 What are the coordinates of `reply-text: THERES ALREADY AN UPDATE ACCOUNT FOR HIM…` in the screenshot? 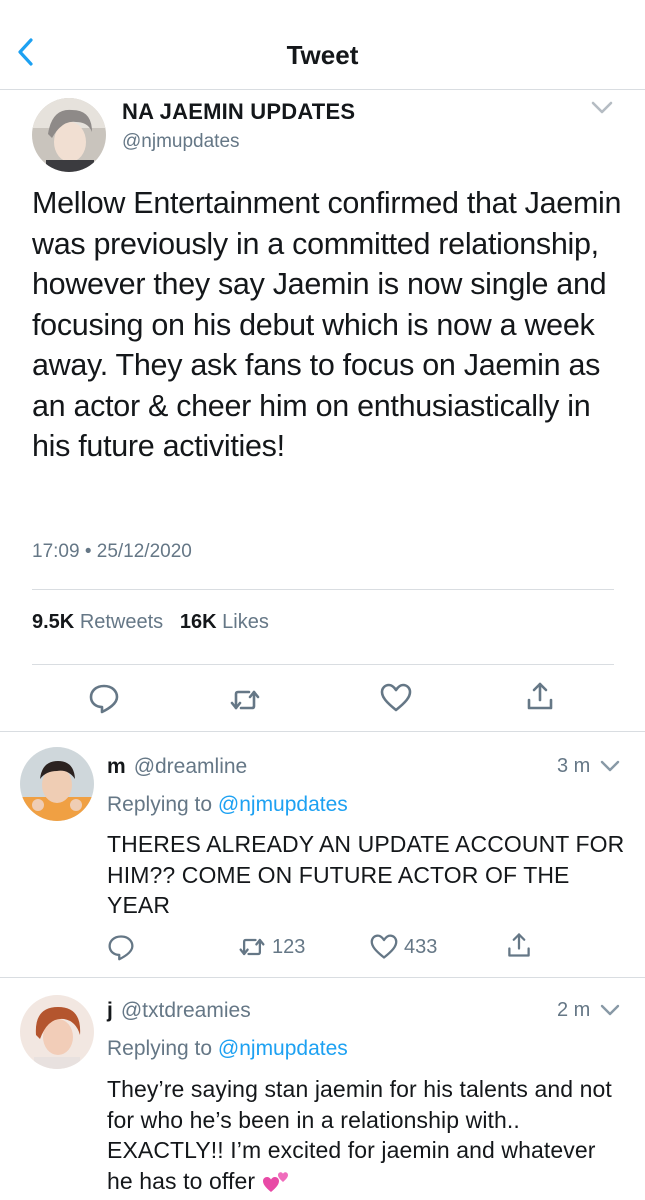 It's located at (366, 874).